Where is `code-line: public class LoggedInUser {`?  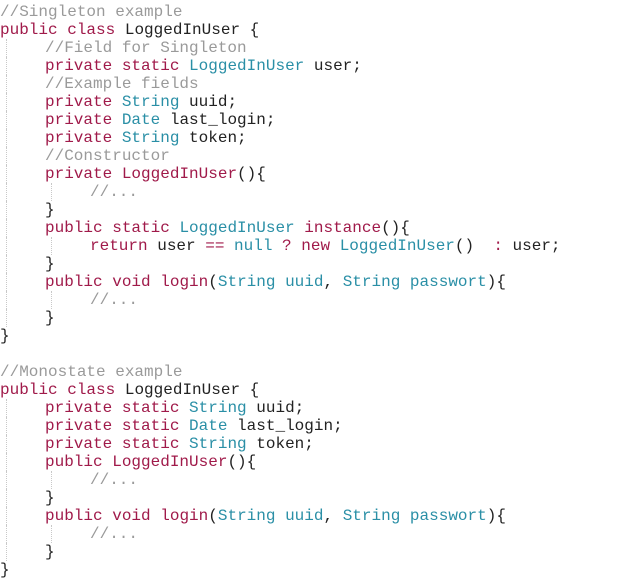
code-line: public class LoggedInUser { is located at coordinates (308, 30).